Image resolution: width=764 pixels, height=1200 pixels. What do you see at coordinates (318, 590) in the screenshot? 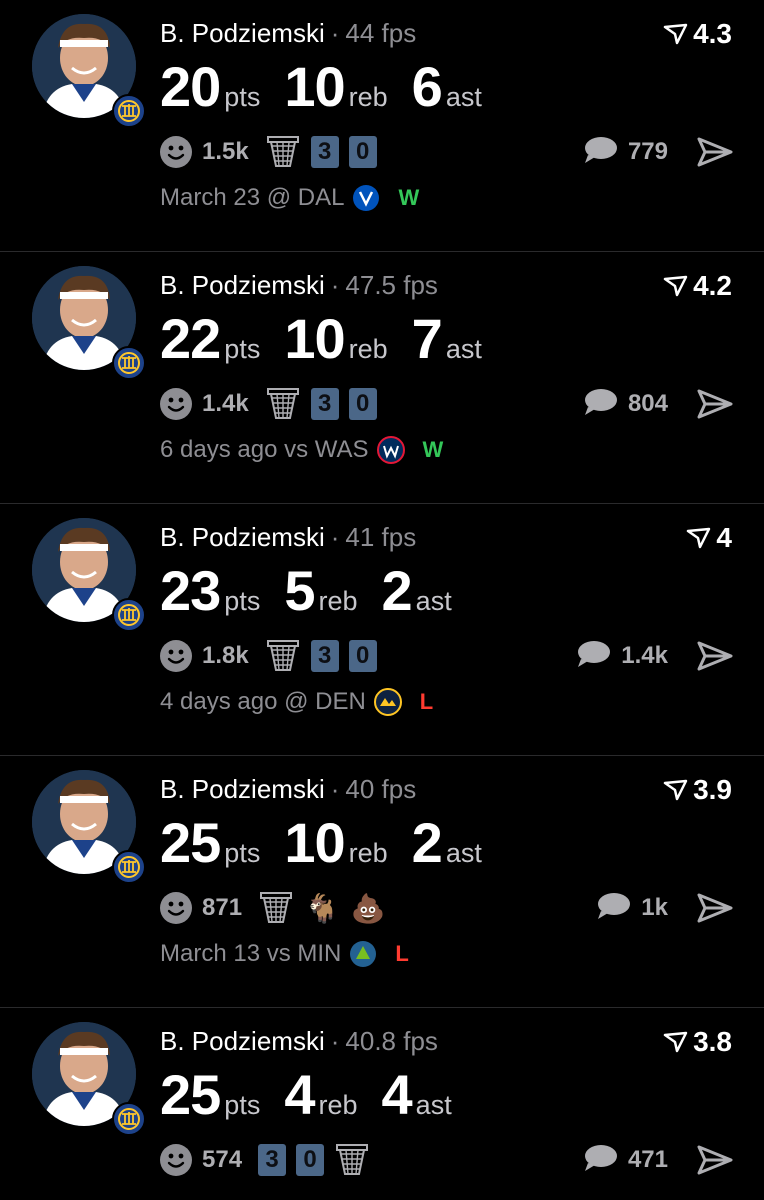
I see `stat-line: 23 pts 5 reb 2 ast` at bounding box center [318, 590].